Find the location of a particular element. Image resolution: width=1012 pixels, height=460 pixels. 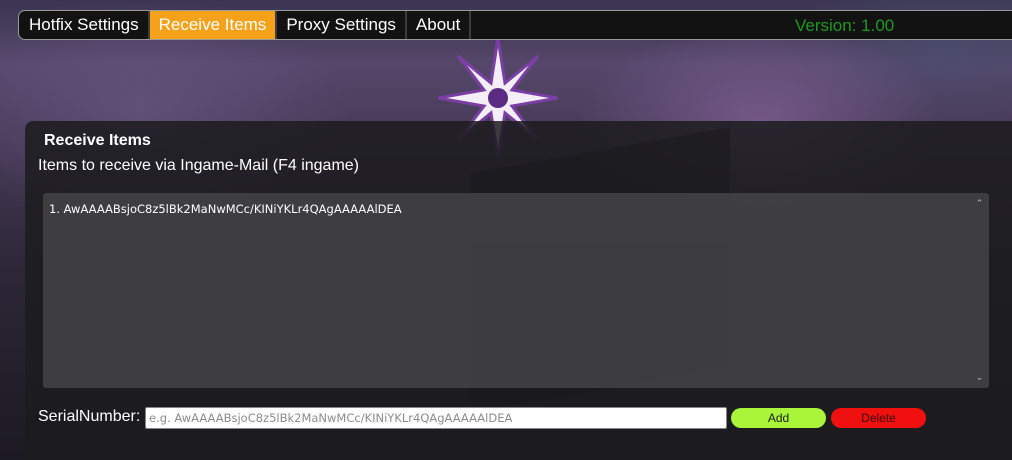

tab-proxy-settings: Proxy Settings is located at coordinates (342, 25).